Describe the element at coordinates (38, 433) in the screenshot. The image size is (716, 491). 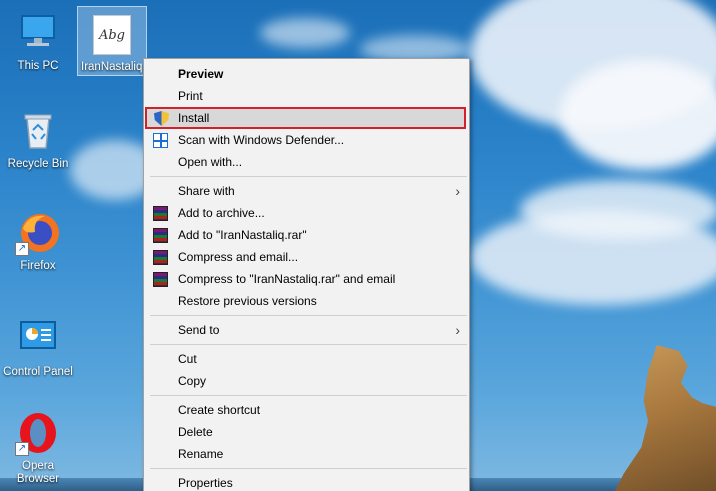
I see `opera-icon: ↗` at that location.